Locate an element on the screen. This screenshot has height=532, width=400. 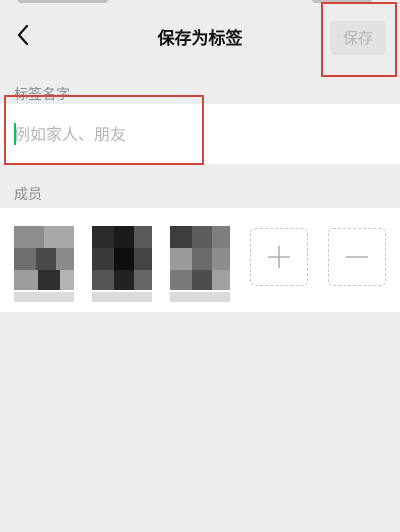
members-label: 成员 is located at coordinates (28, 195).